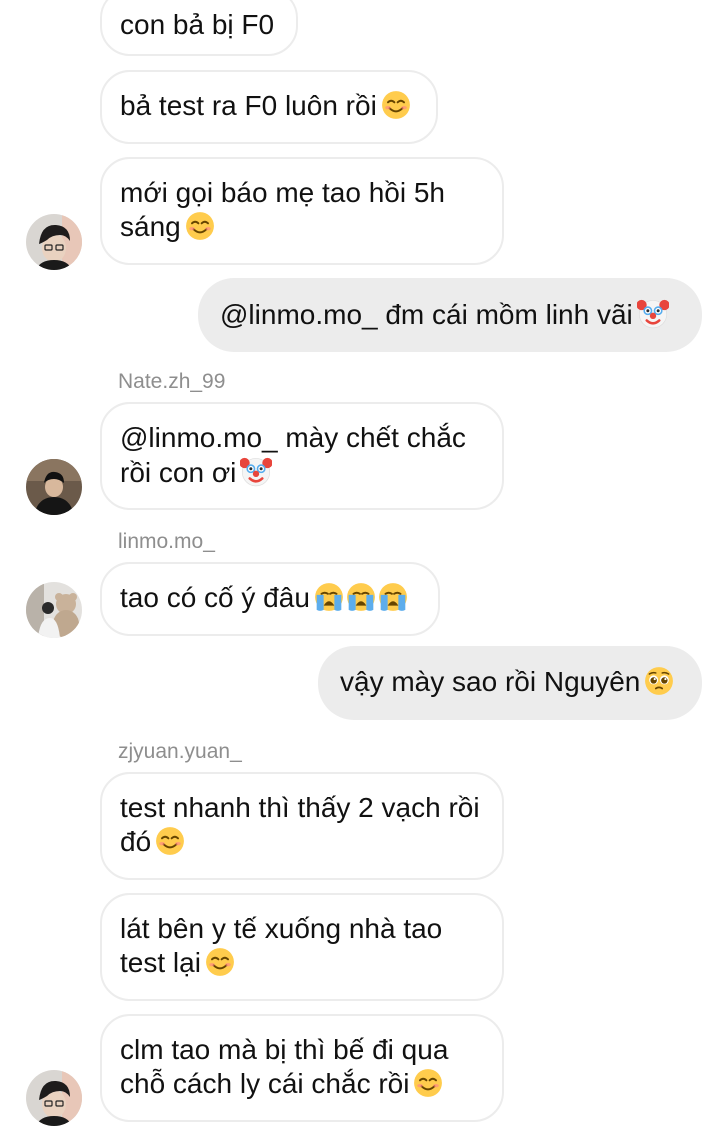 This screenshot has width=720, height=1136. I want to click on message-bubble-incoming: tao có cố ý đâu, so click(270, 599).